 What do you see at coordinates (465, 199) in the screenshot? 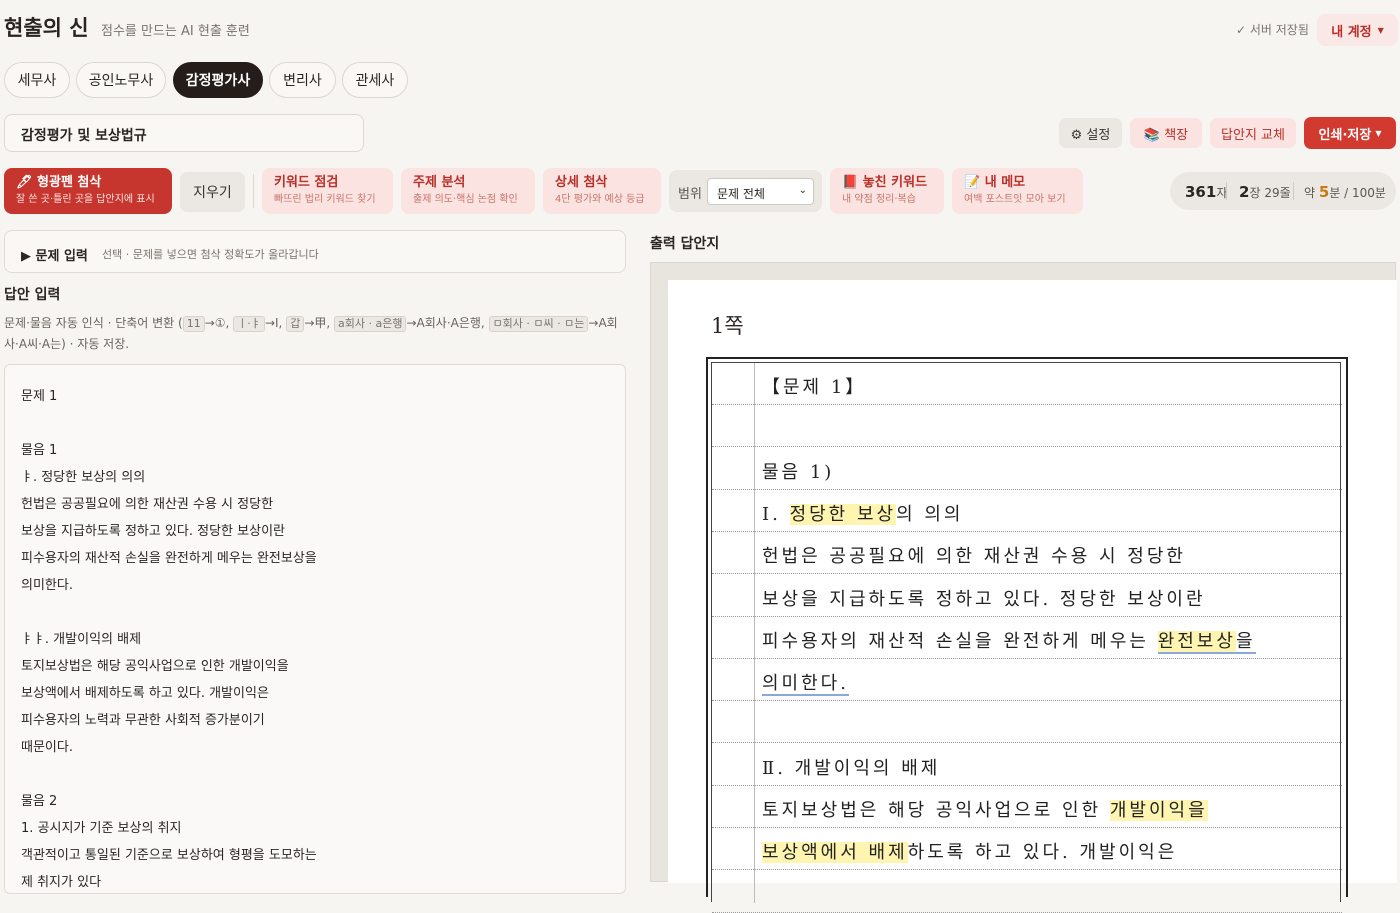
I see `theme-desc: 출제 의도·핵심 논점 확인` at bounding box center [465, 199].